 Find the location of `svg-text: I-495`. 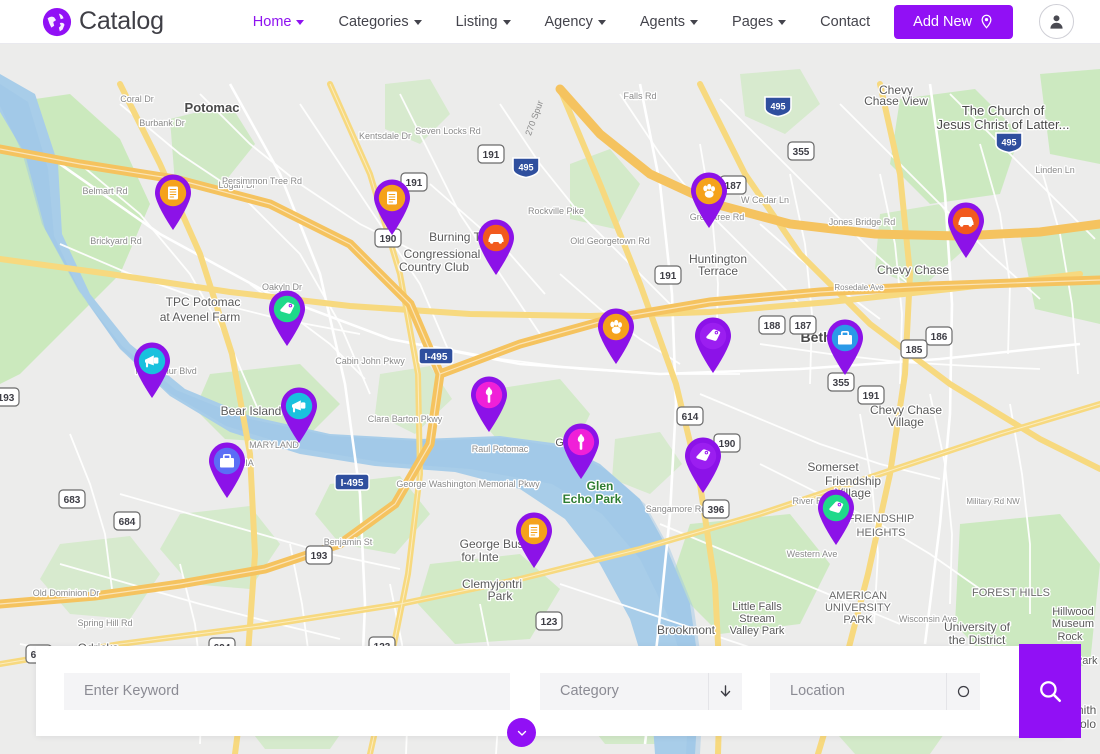

svg-text: I-495 is located at coordinates (436, 357).